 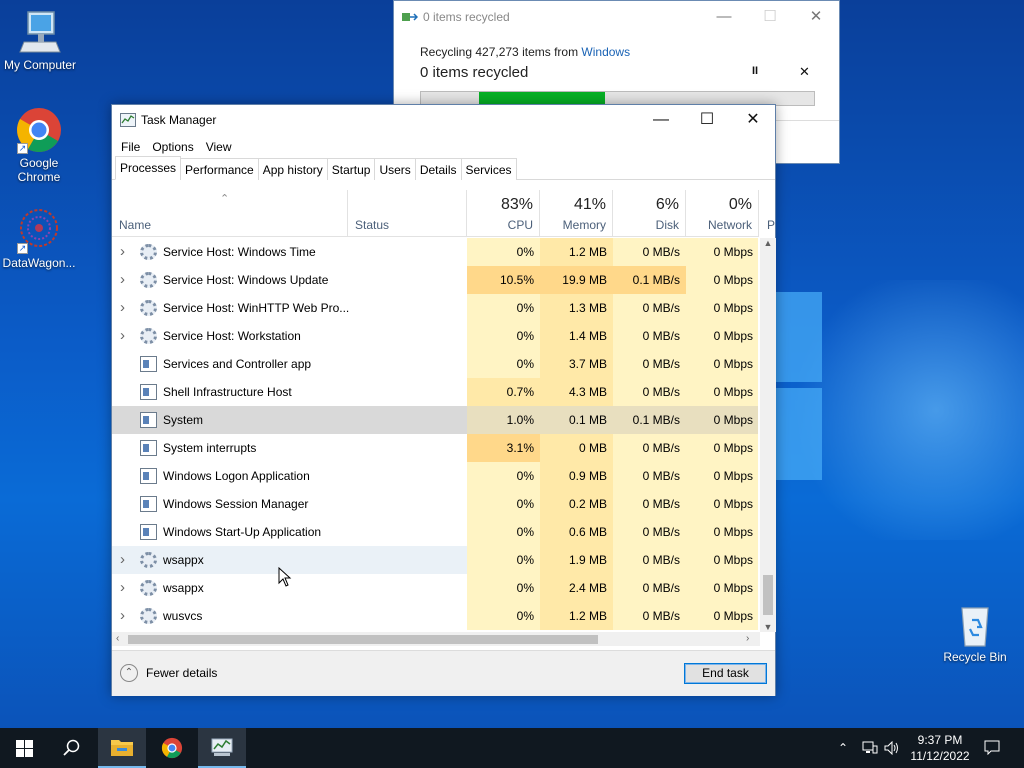 What do you see at coordinates (438, 169) in the screenshot?
I see `tab-details: Details` at bounding box center [438, 169].